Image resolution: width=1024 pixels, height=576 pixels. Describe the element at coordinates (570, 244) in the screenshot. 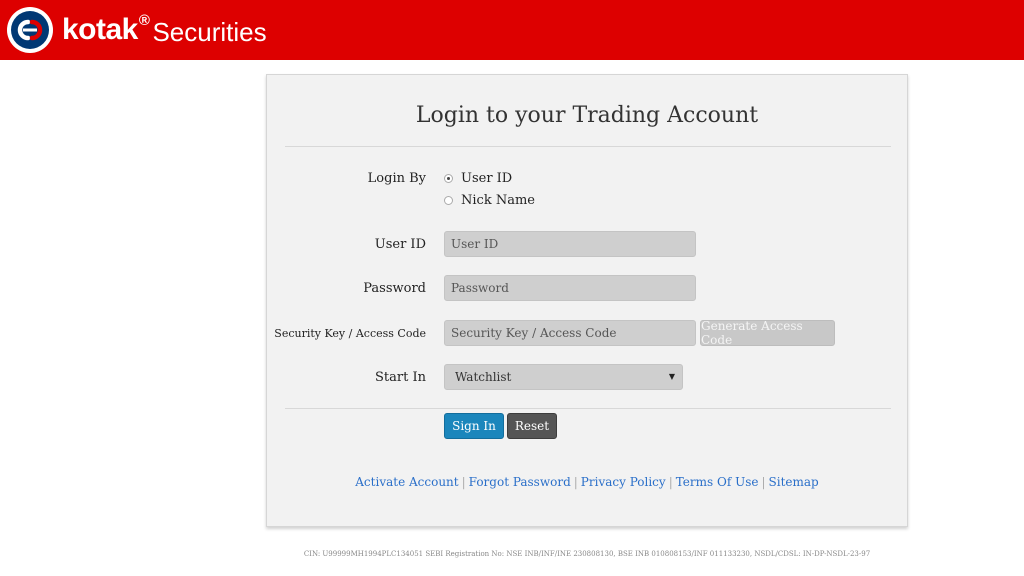

I see `user-id-input` at that location.